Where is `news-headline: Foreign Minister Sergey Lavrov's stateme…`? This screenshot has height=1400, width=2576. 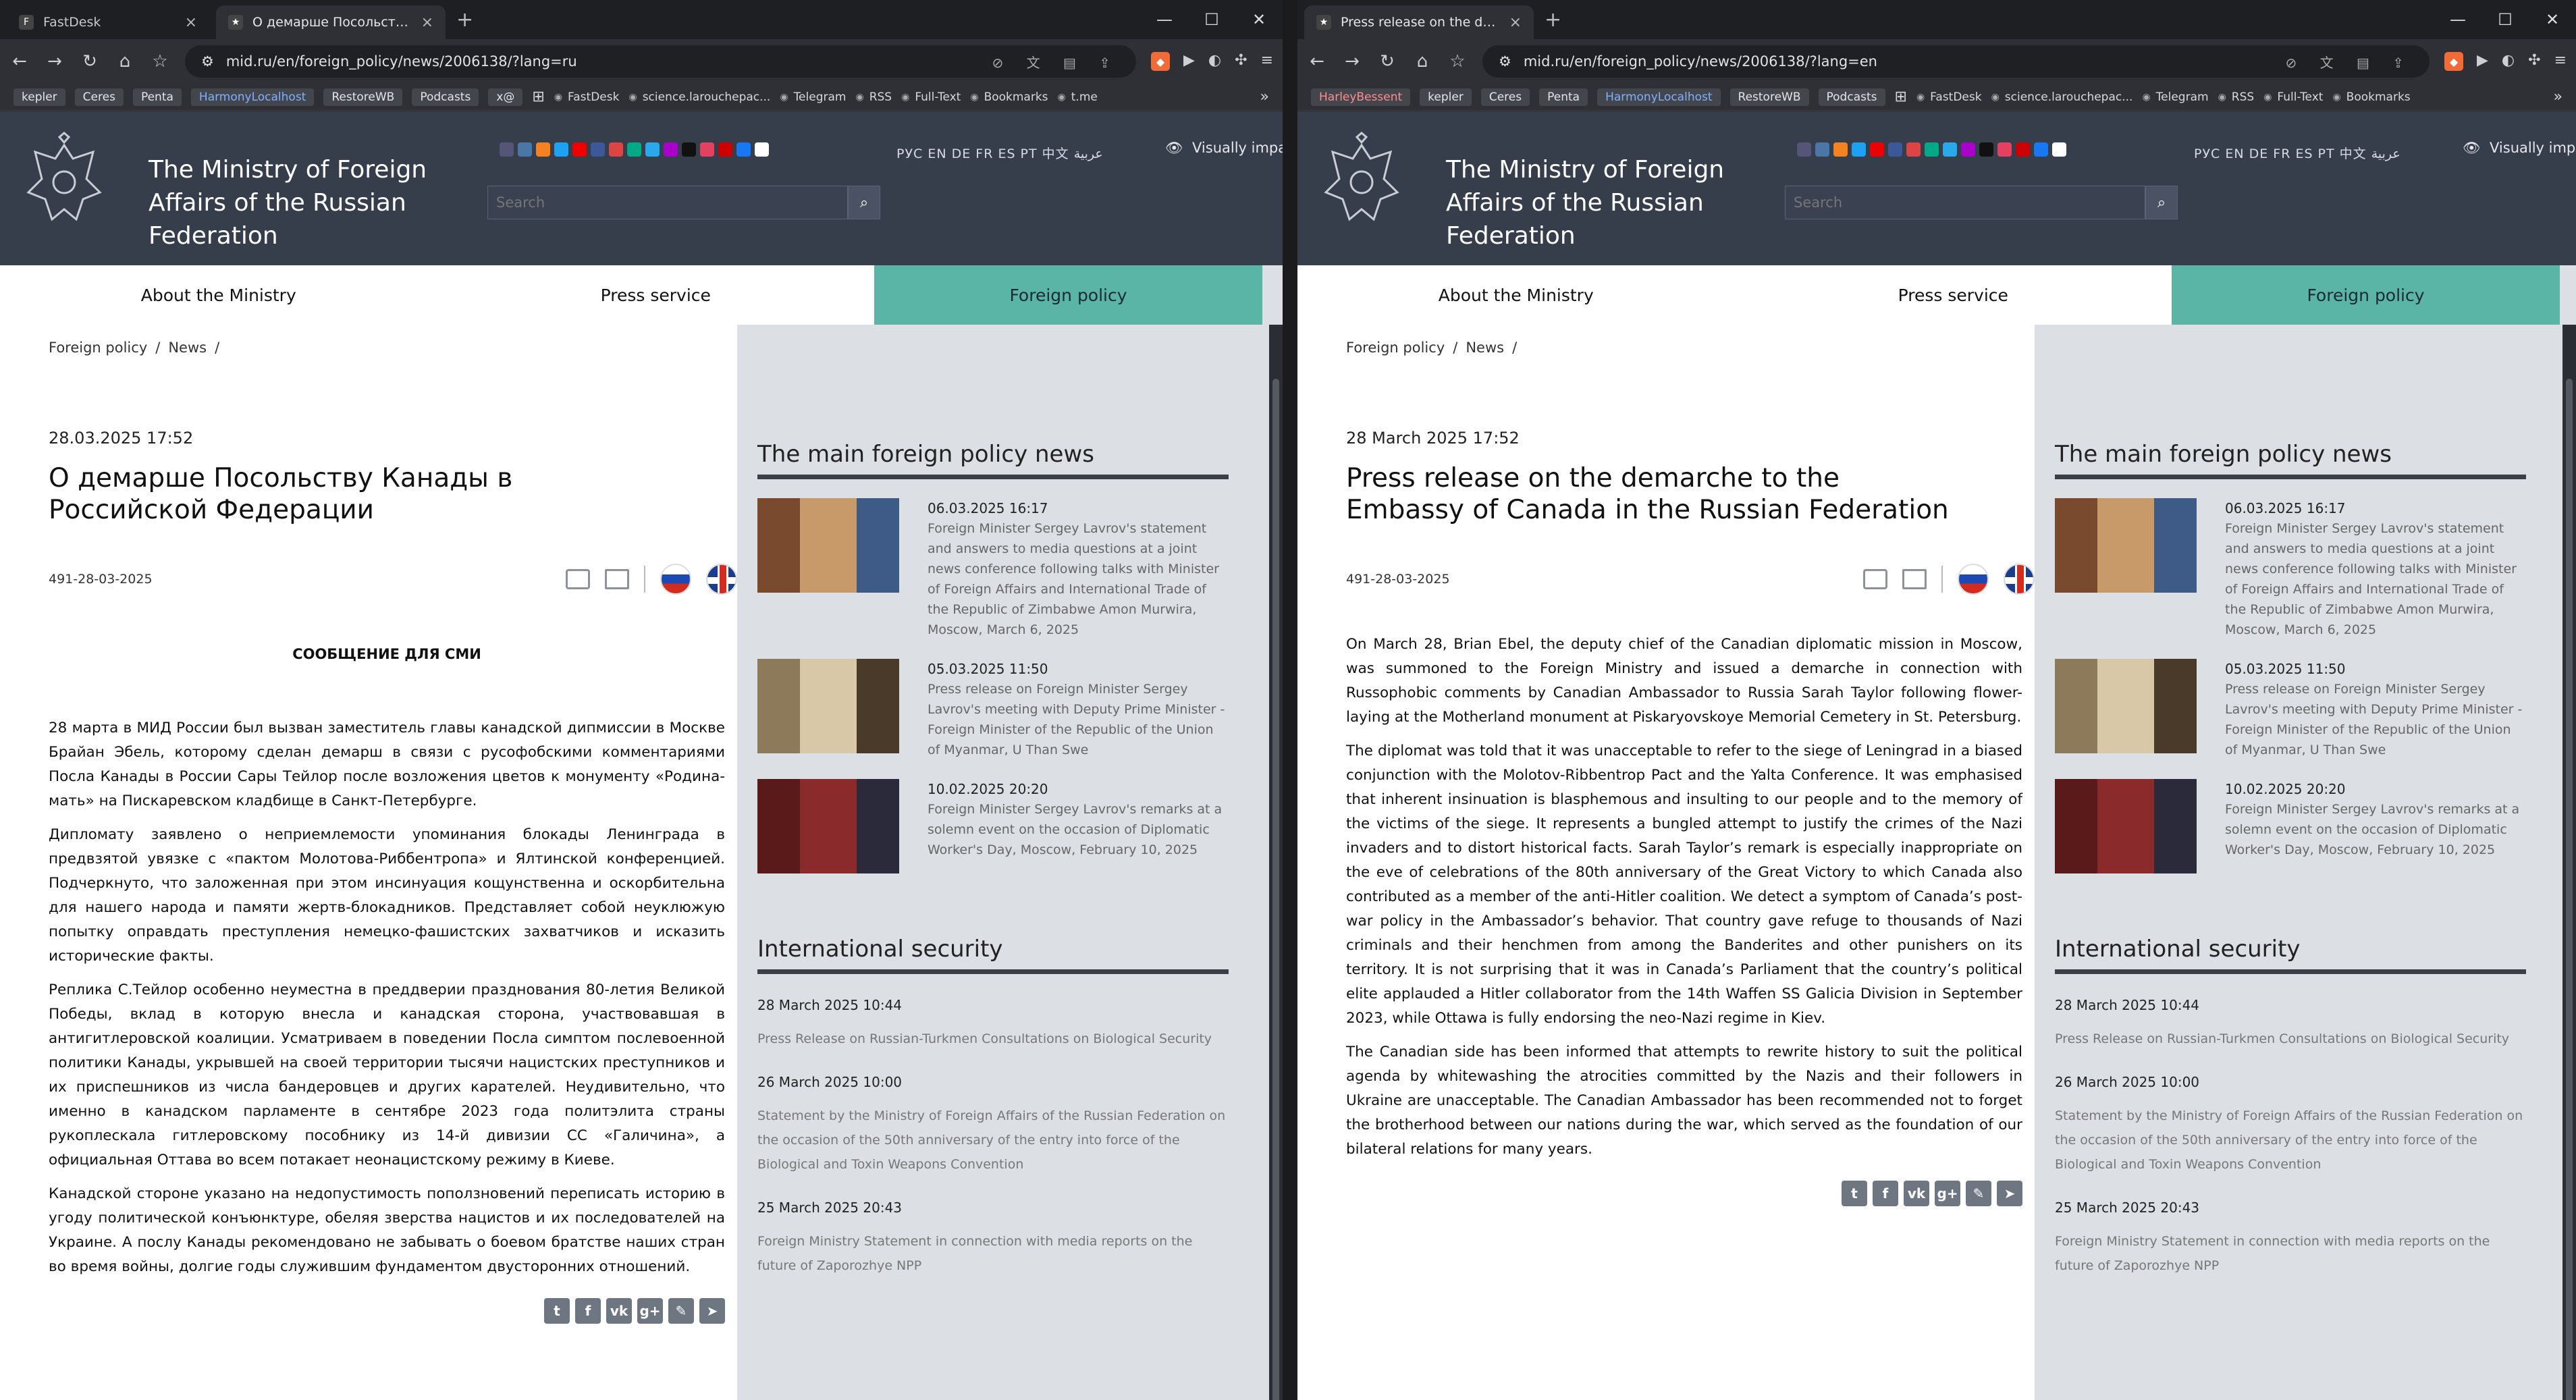
news-headline: Foreign Minister Sergey Lavrov's stateme… is located at coordinates (2375, 579).